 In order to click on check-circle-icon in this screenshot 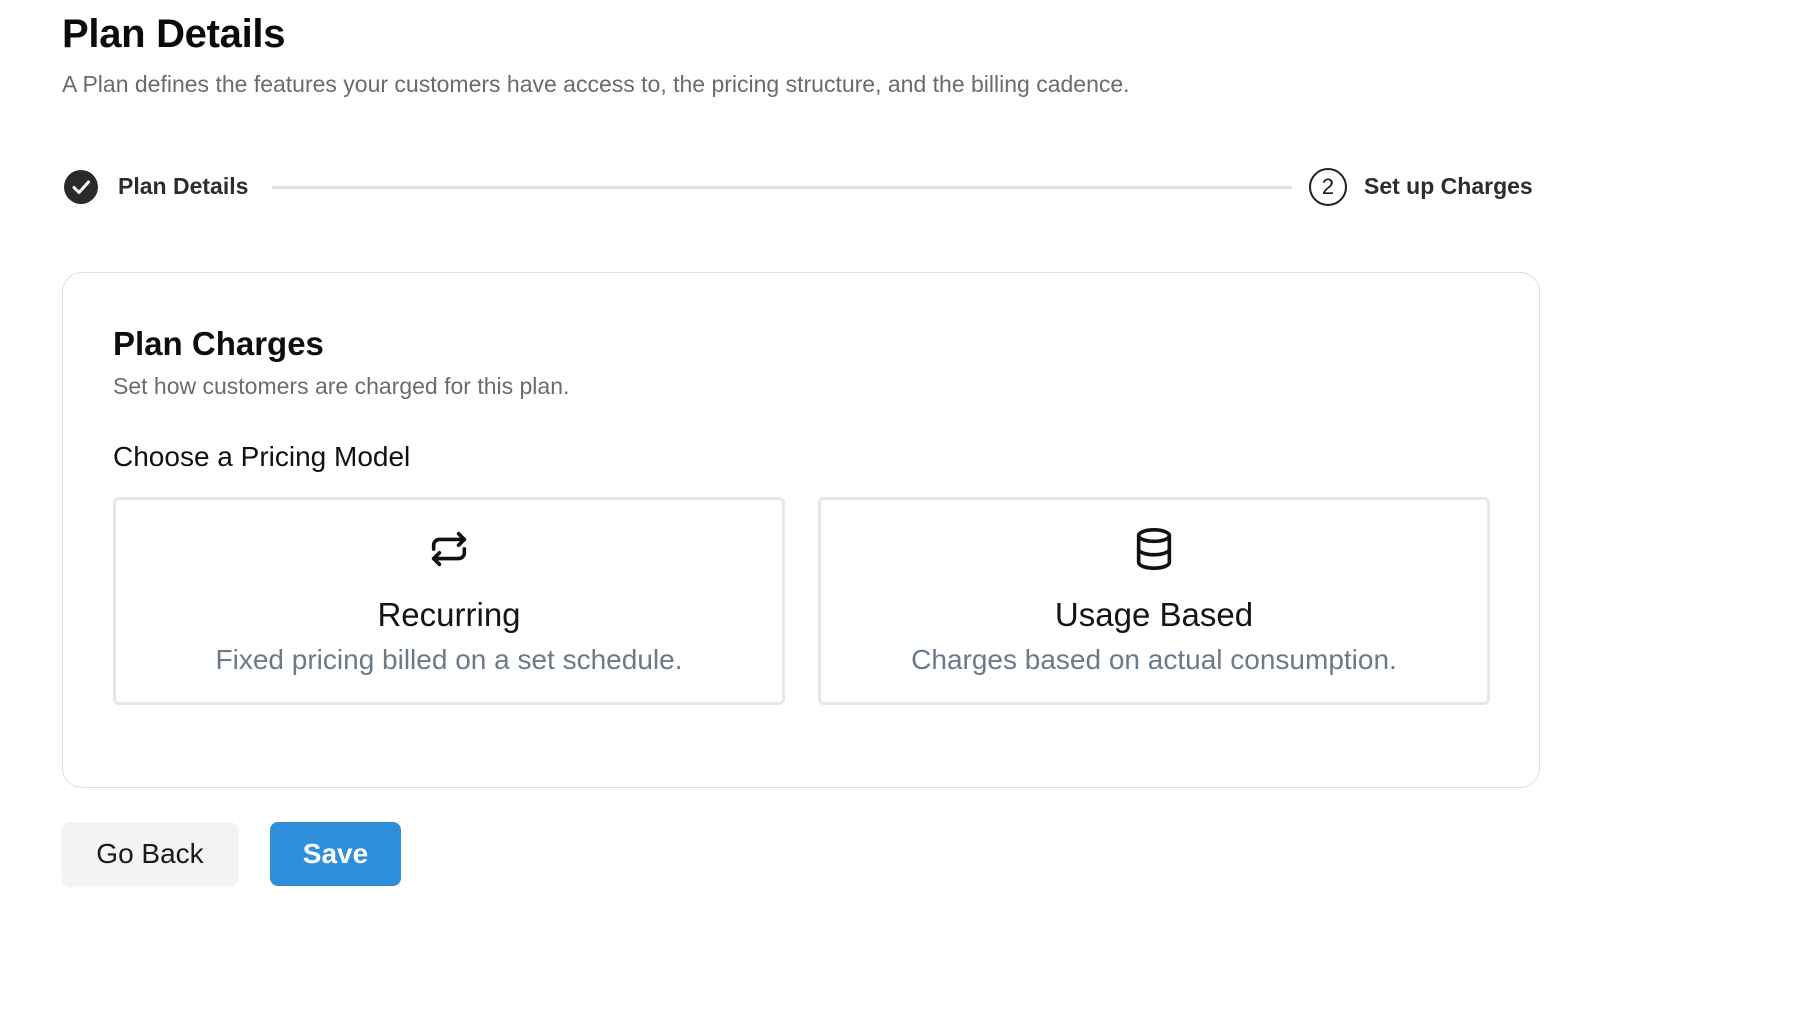, I will do `click(81, 187)`.